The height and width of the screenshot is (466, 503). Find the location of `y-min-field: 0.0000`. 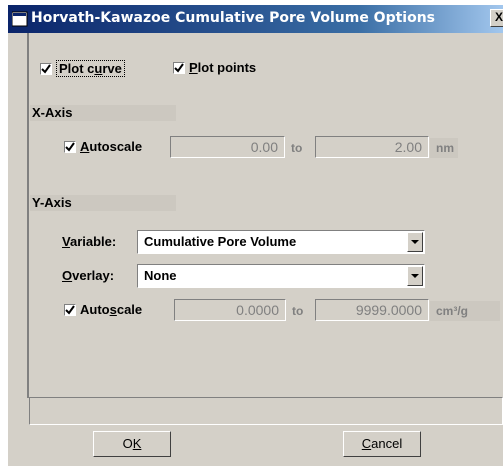

y-min-field: 0.0000 is located at coordinates (230, 310).